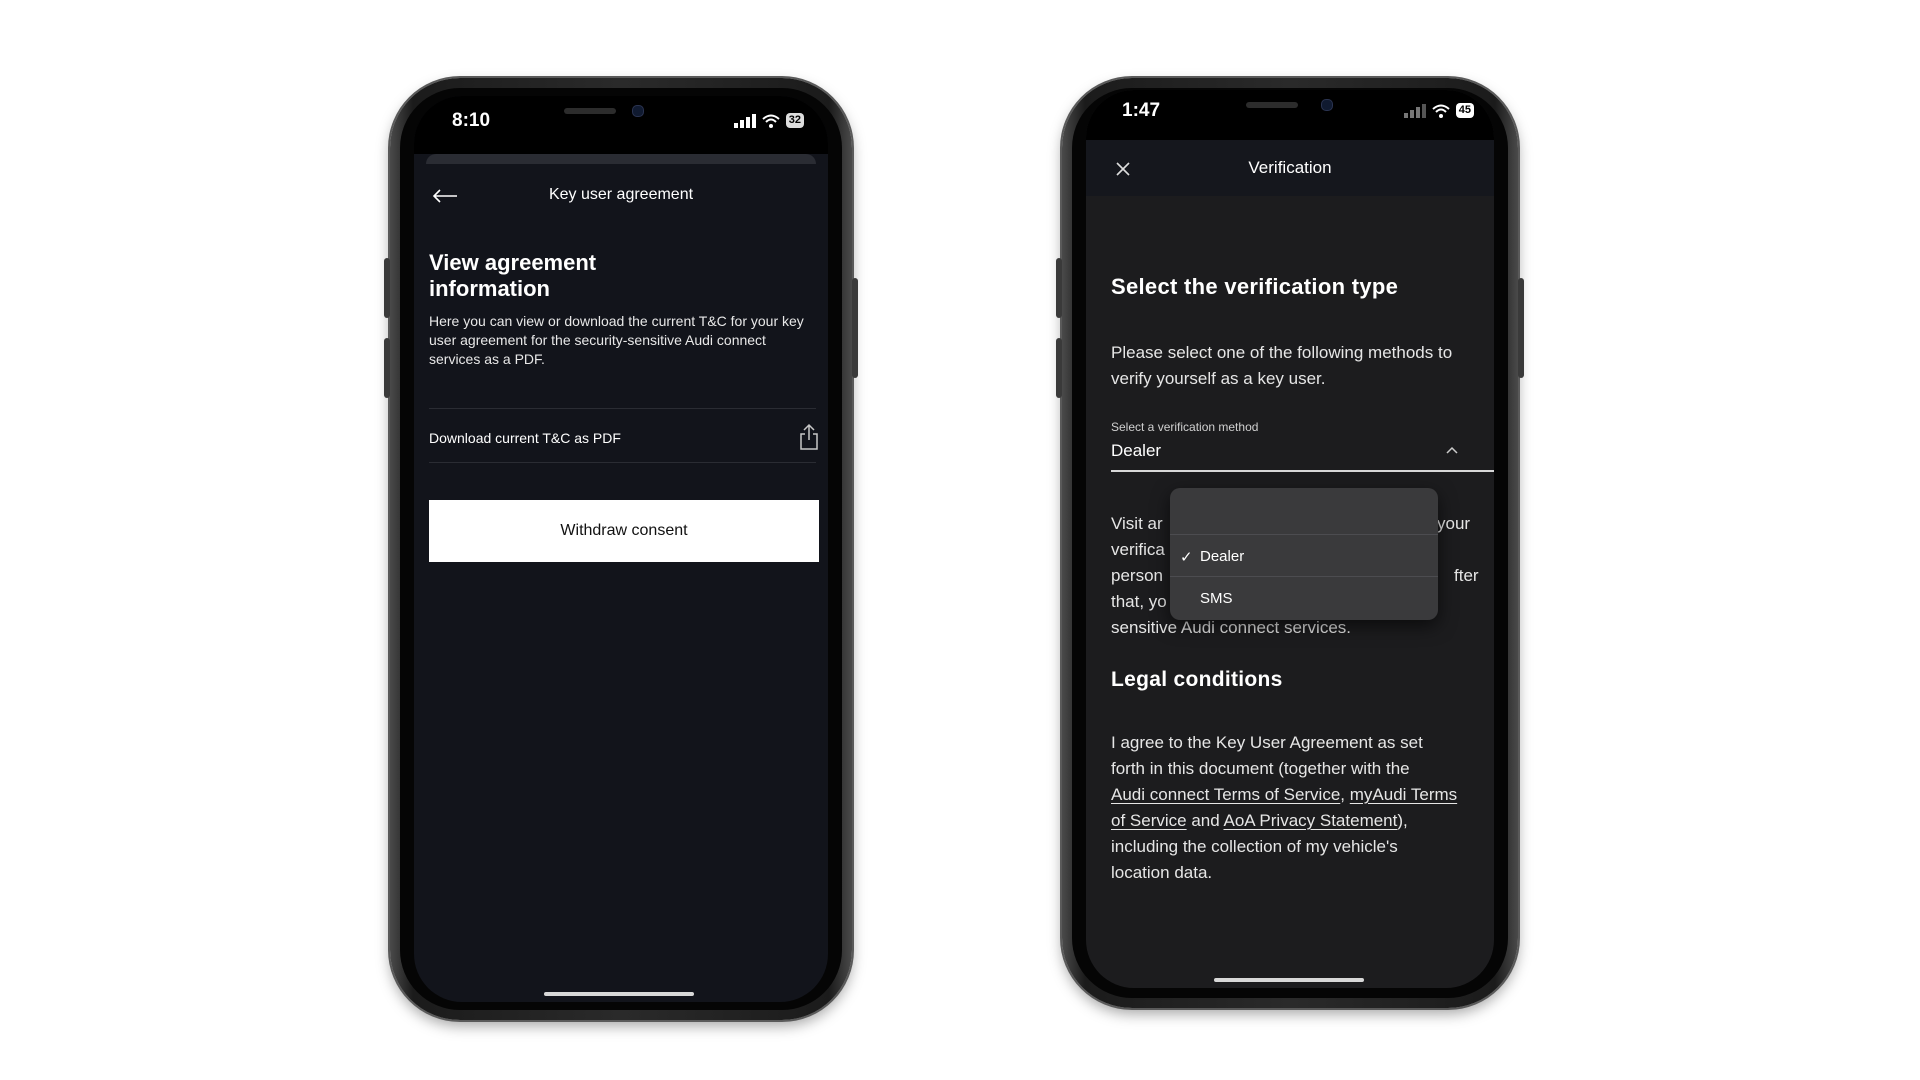  I want to click on legal-and: and, so click(1205, 820).